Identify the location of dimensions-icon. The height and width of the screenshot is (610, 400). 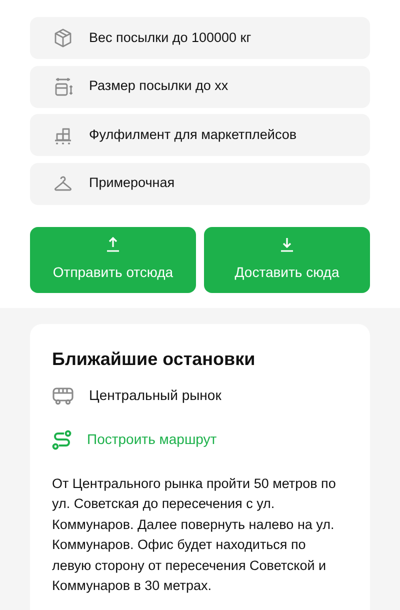
(63, 86).